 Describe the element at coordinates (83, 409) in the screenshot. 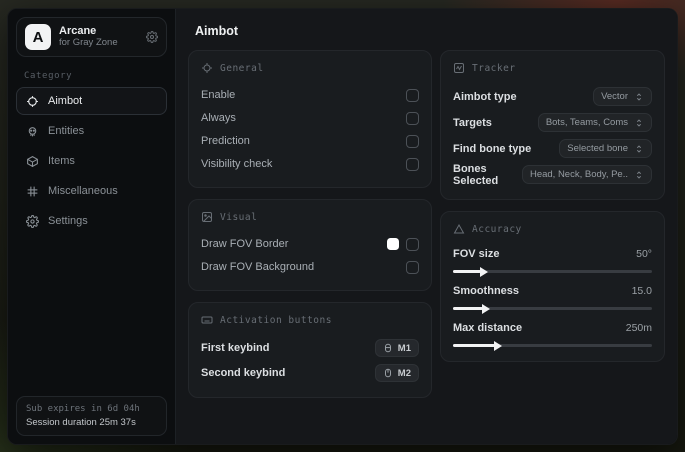

I see `sub-expires-text: Sub expires in 6d 04h` at that location.